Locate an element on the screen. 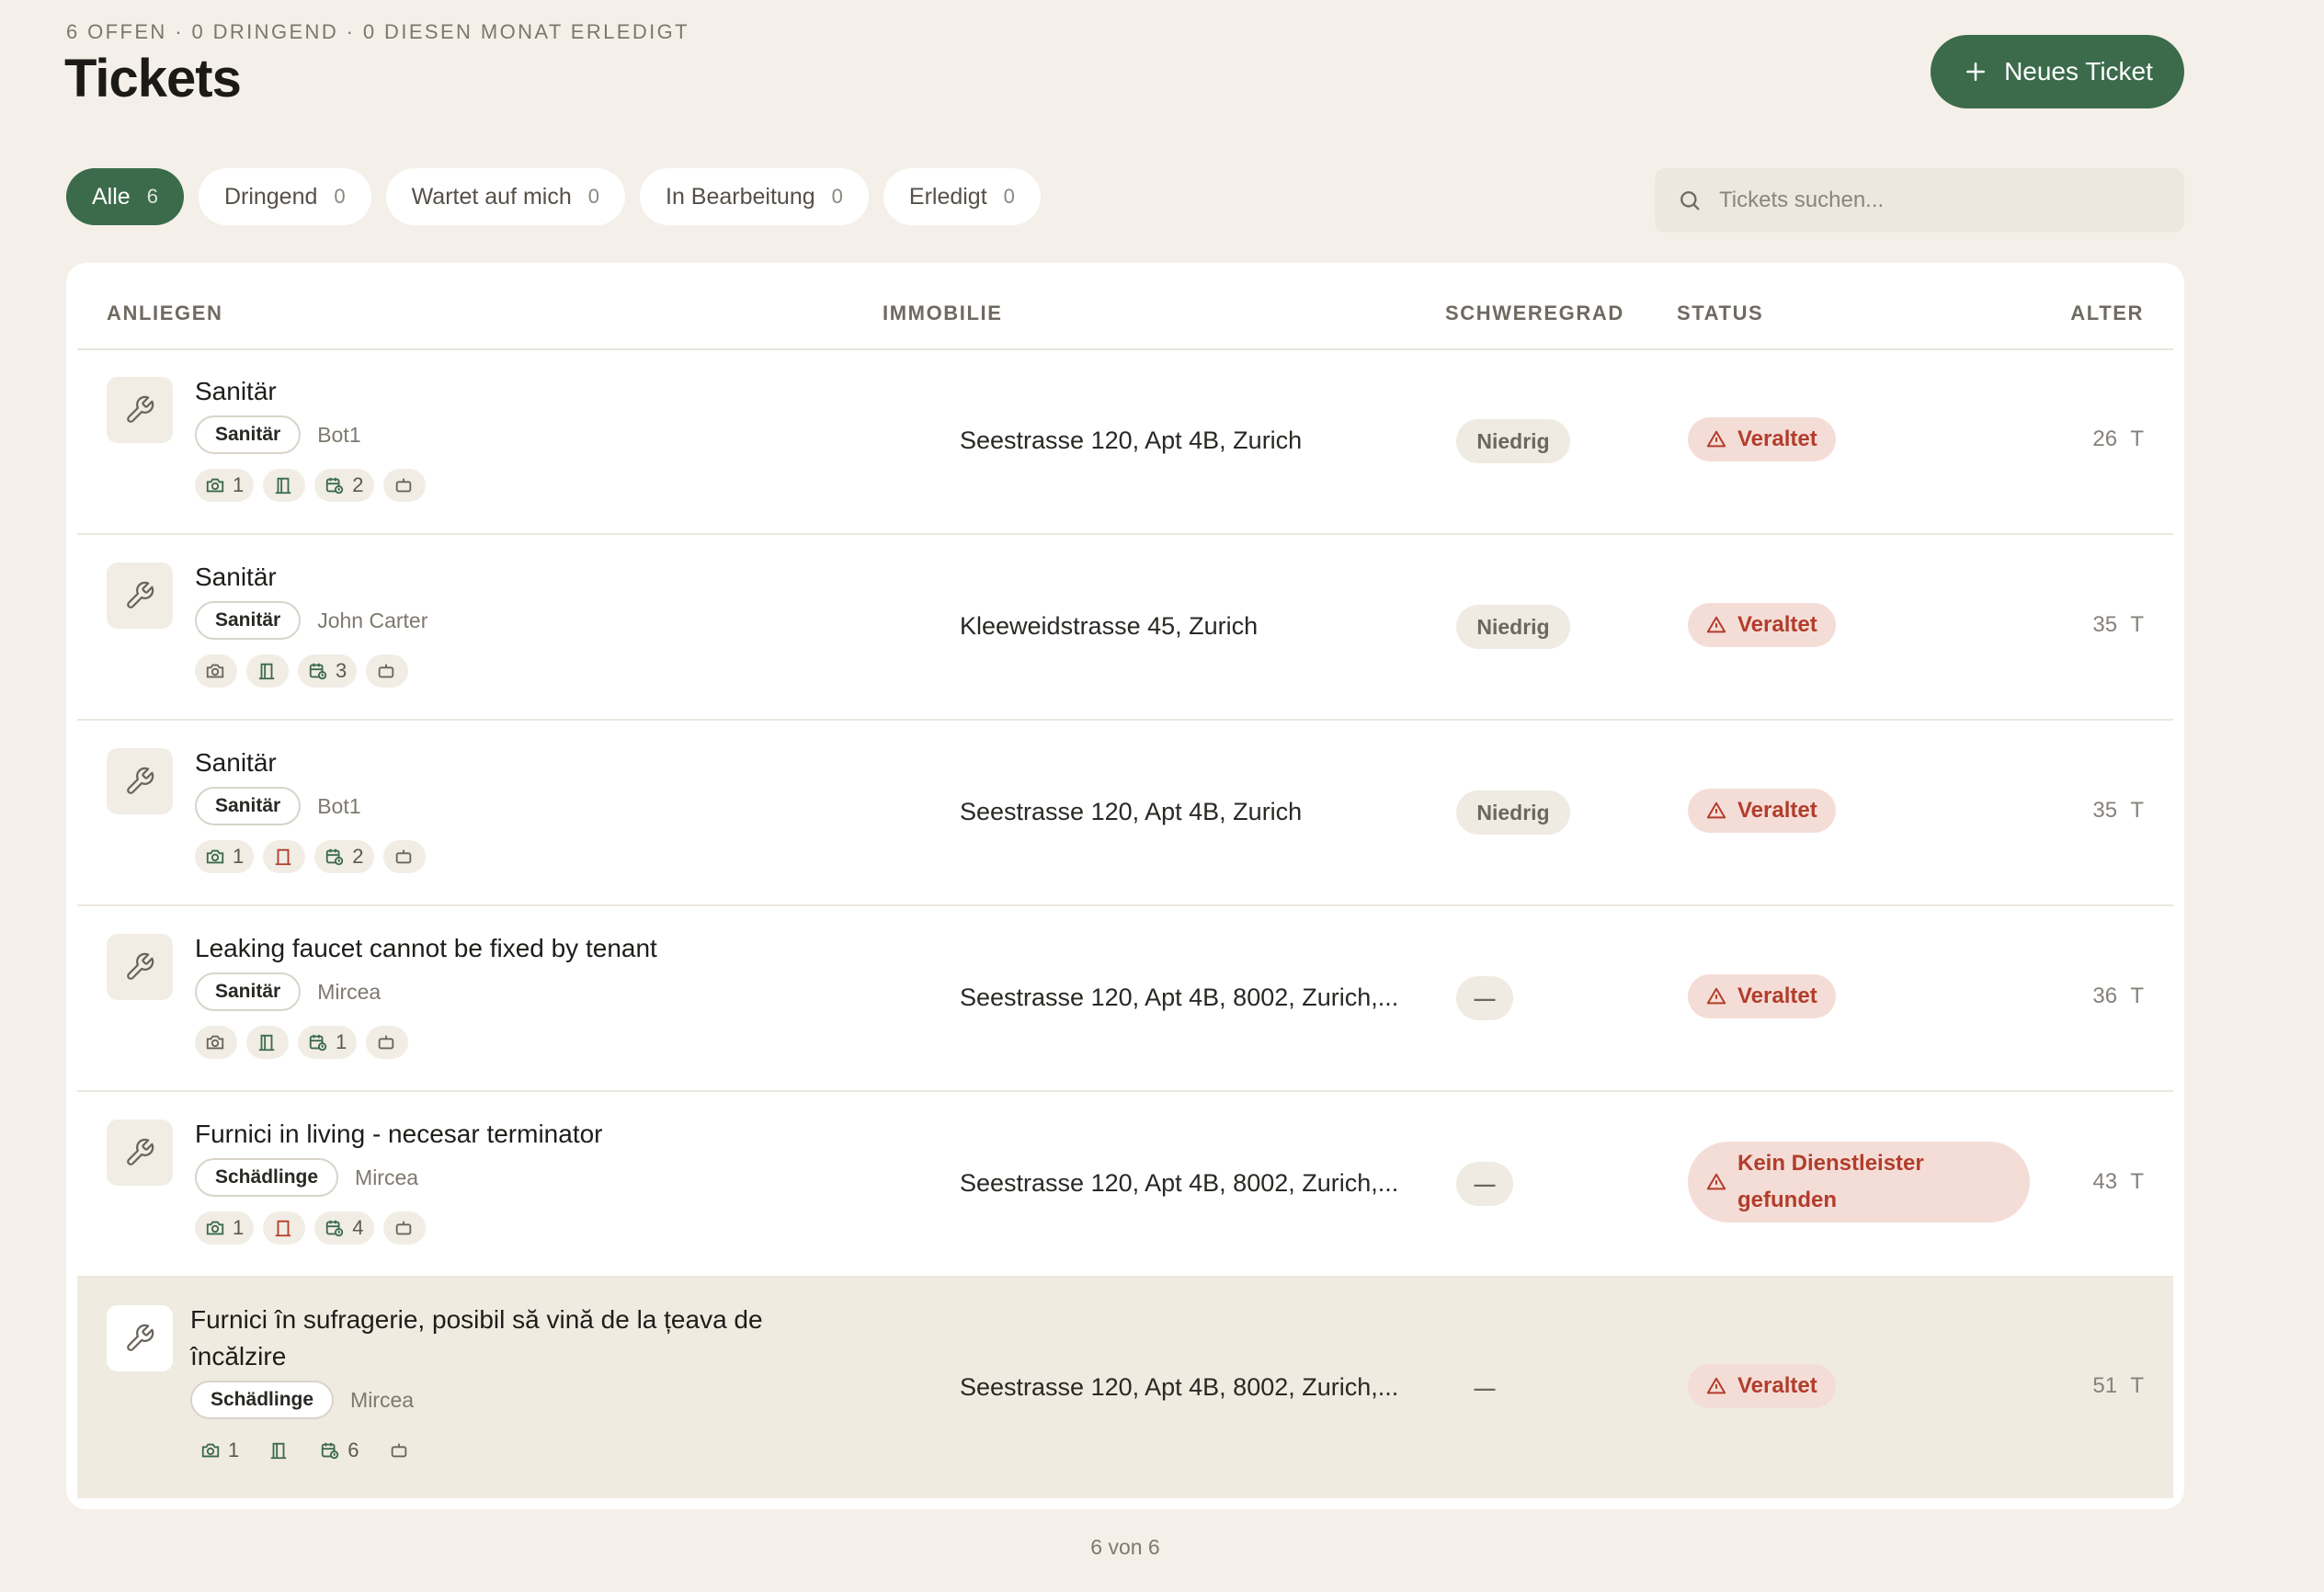 The image size is (2324, 1592). assignee-name: John Carter is located at coordinates (373, 620).